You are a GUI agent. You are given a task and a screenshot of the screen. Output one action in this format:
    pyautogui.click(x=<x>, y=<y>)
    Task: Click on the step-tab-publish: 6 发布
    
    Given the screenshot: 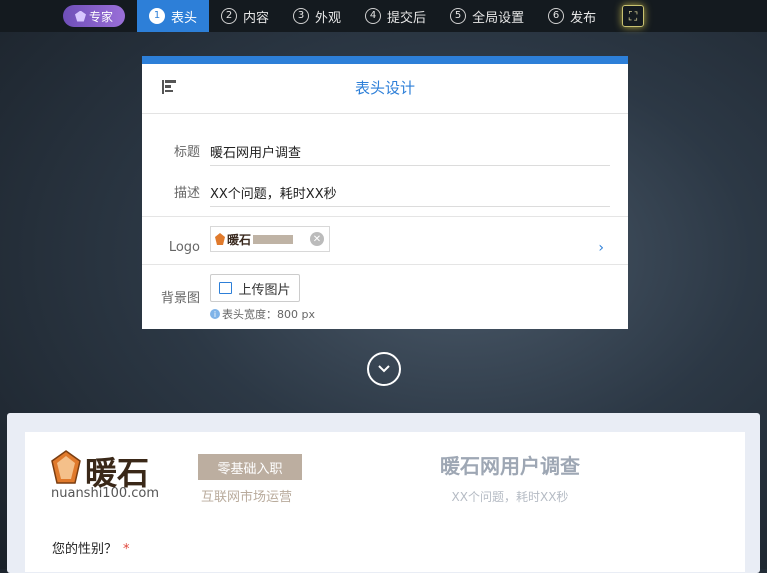 What is the action you would take?
    pyautogui.click(x=572, y=16)
    